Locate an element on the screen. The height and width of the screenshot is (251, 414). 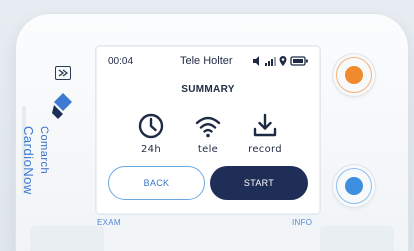
app-title: Tele Holter is located at coordinates (206, 61).